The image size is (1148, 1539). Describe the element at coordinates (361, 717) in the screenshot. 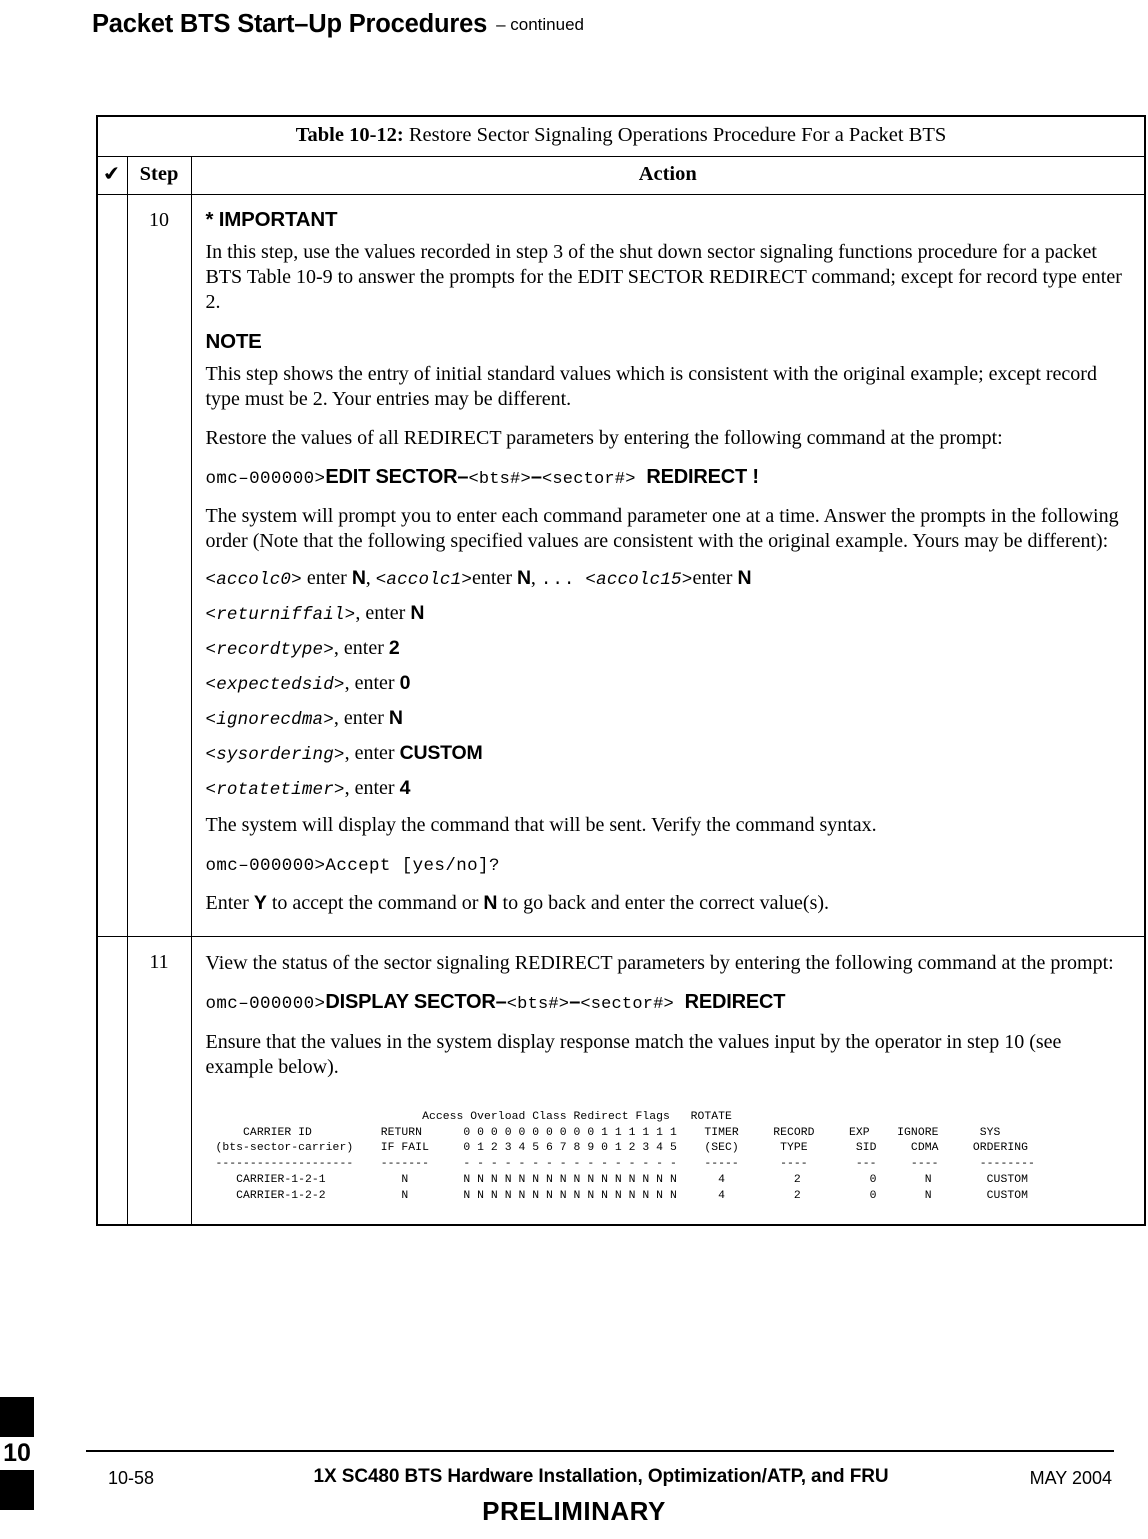

I see `param-enter-ignorecdma: , enter` at that location.